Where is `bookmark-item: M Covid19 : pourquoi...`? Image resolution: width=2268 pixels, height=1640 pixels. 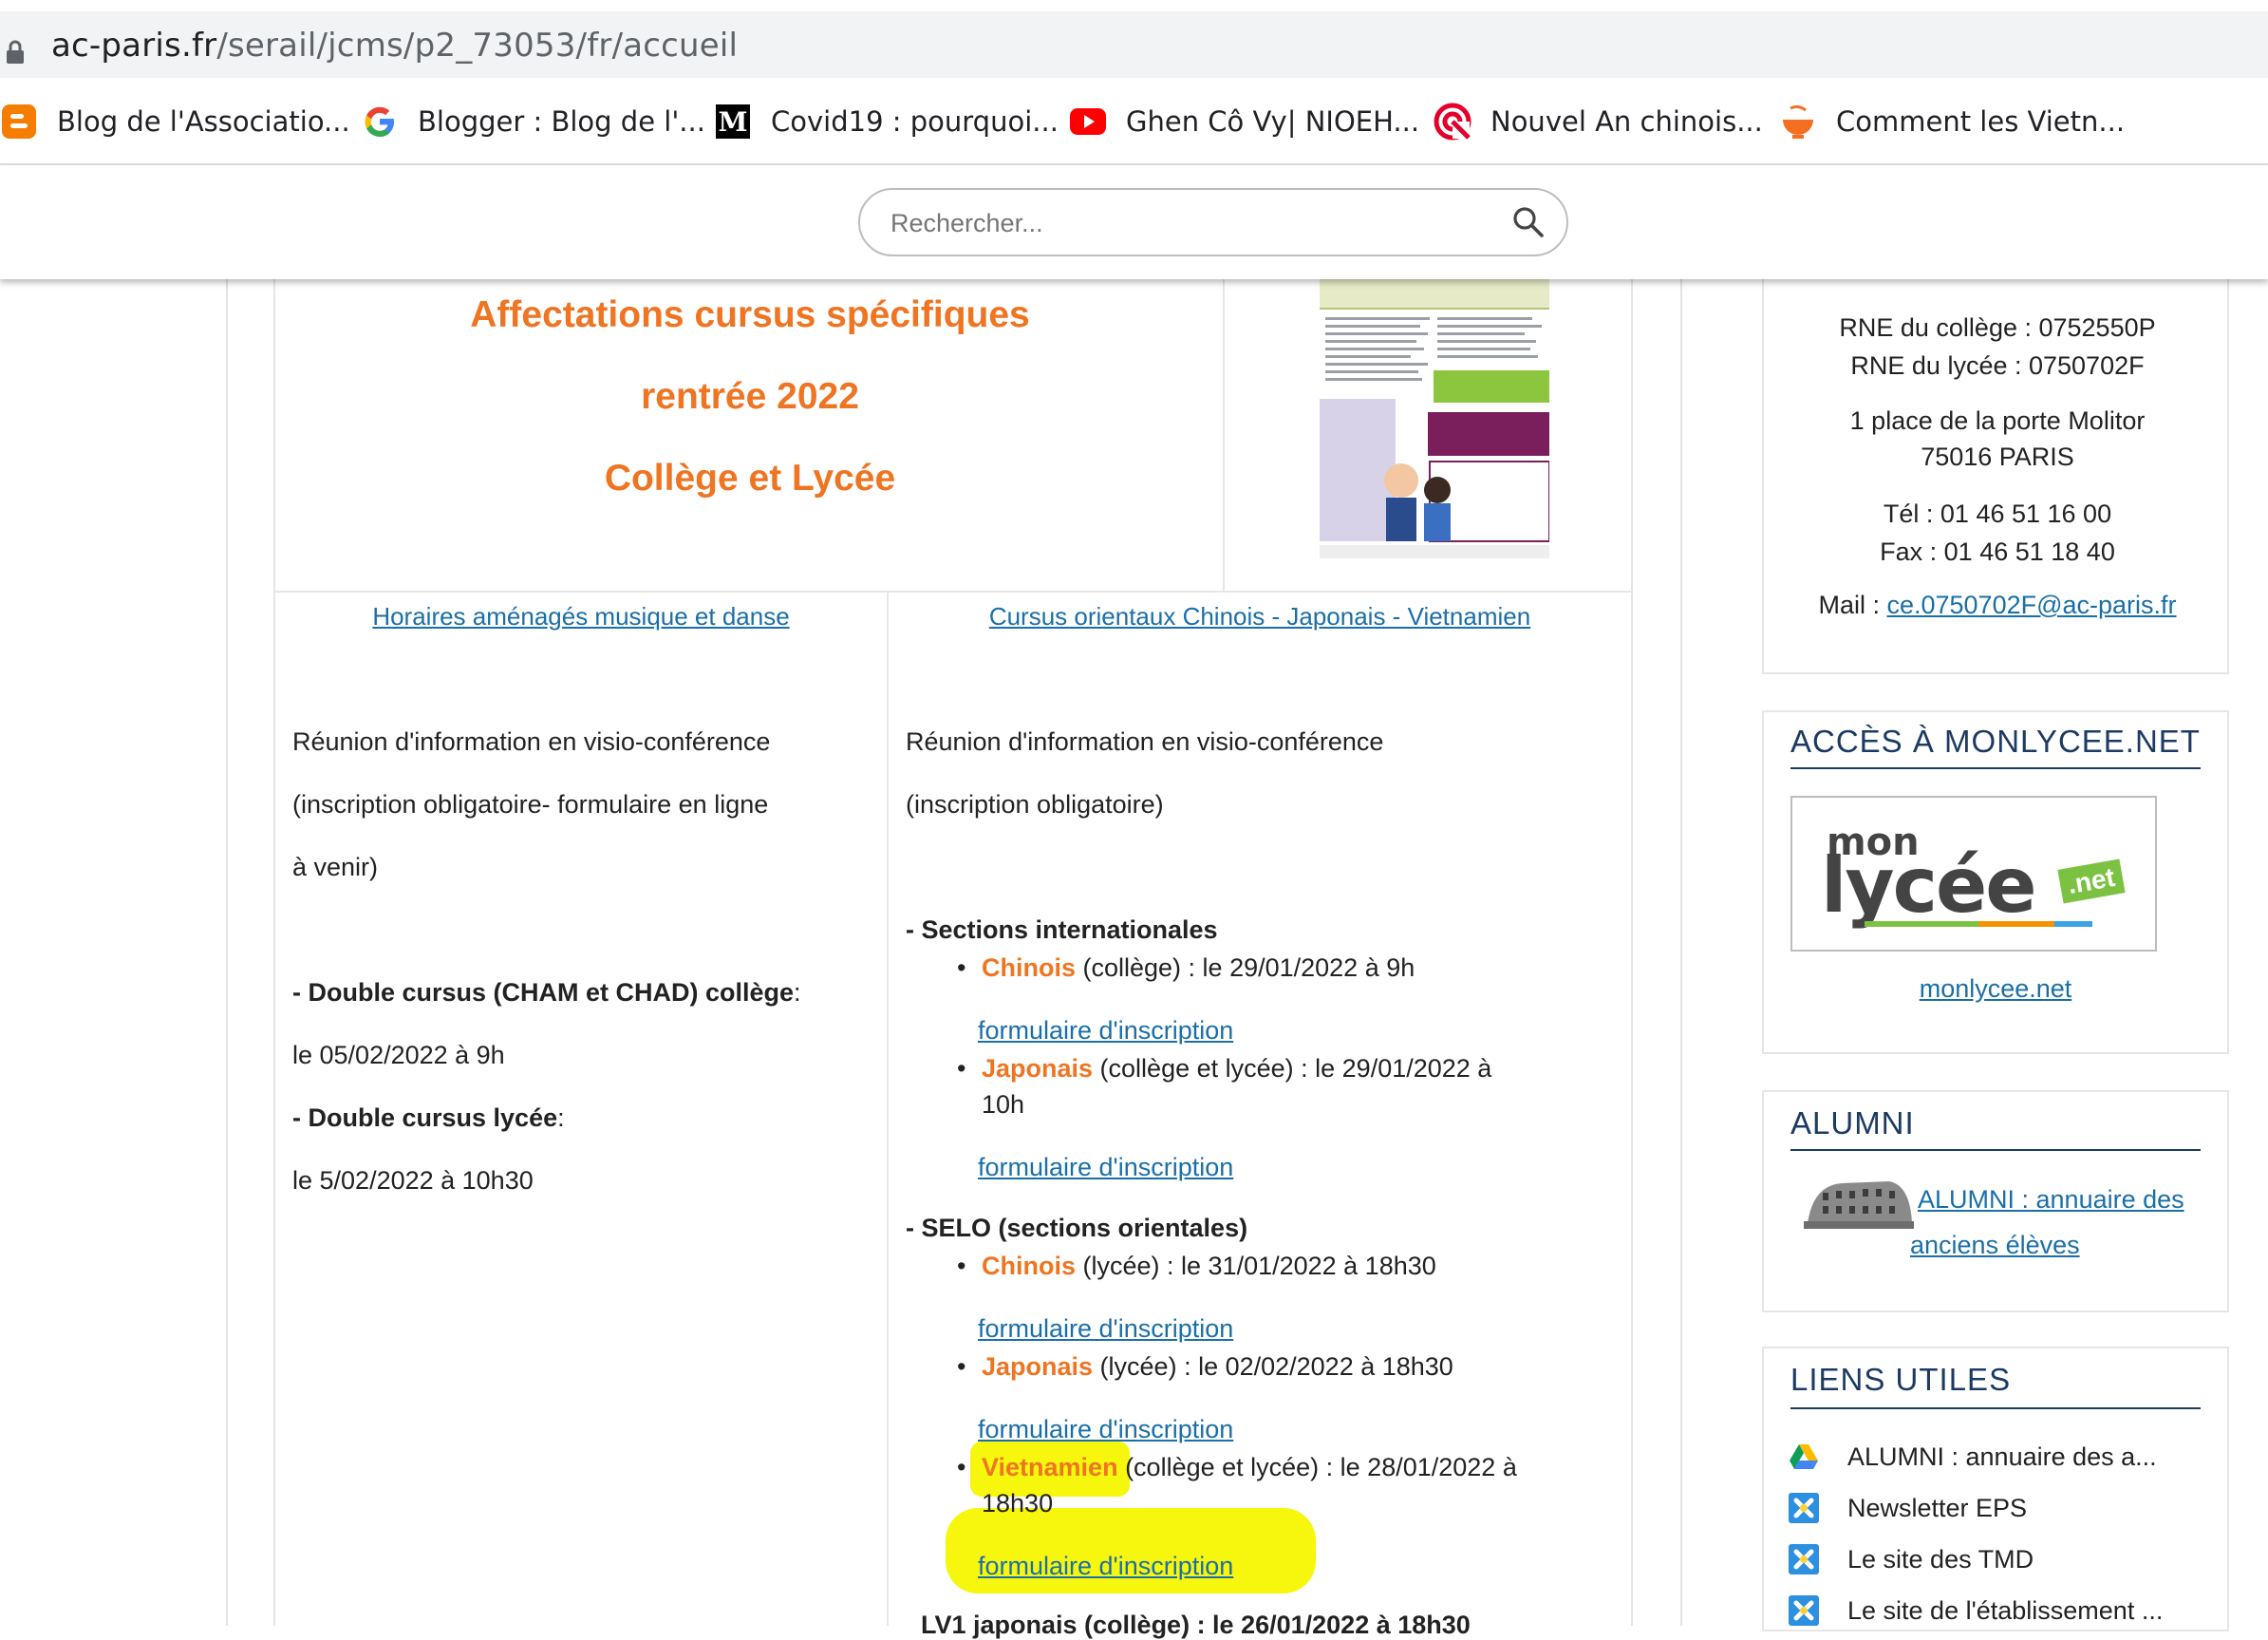
bookmark-item: M Covid19 : pourquoi... is located at coordinates (886, 121).